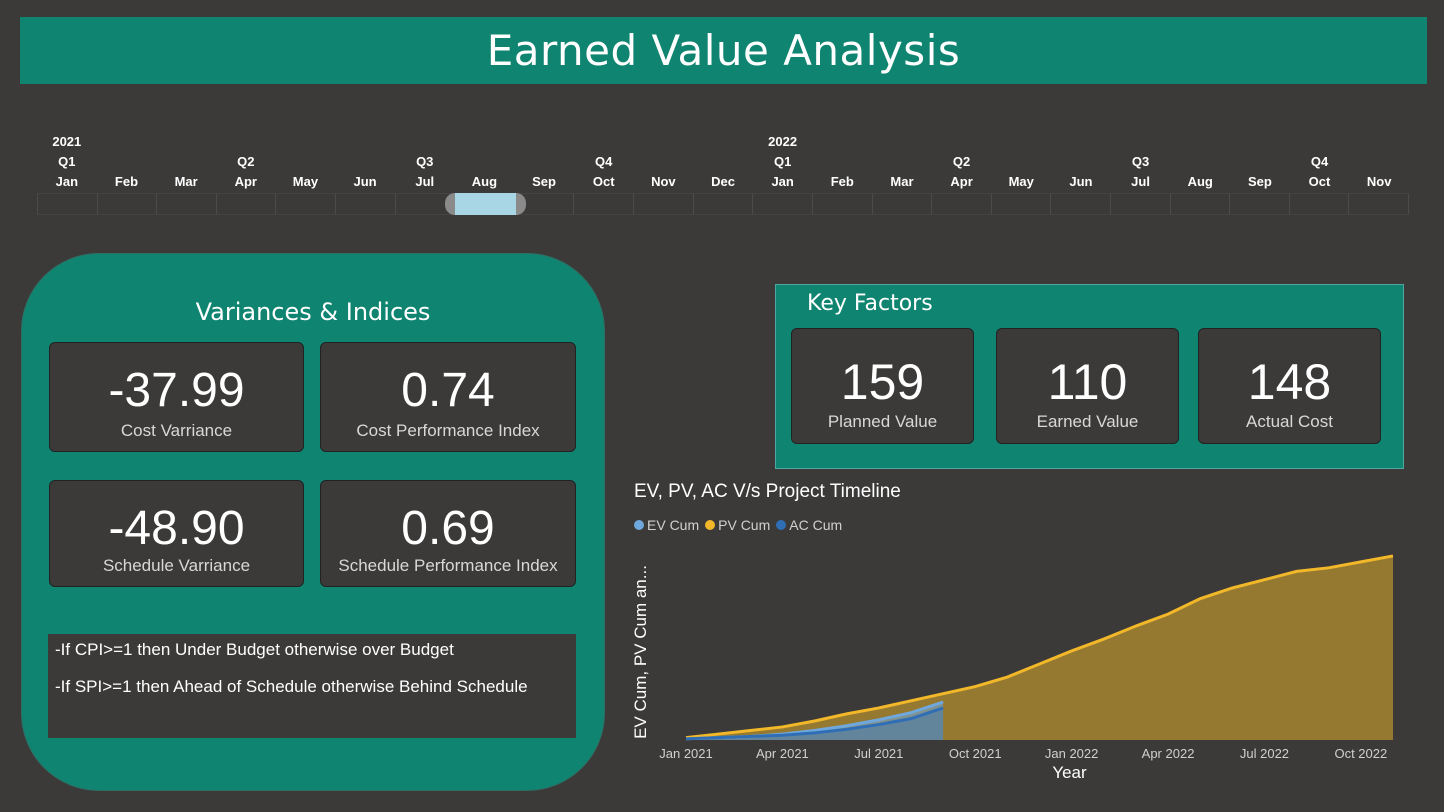 This screenshot has width=1444, height=812. What do you see at coordinates (882, 421) in the screenshot?
I see `planned-value-label: Planned Value` at bounding box center [882, 421].